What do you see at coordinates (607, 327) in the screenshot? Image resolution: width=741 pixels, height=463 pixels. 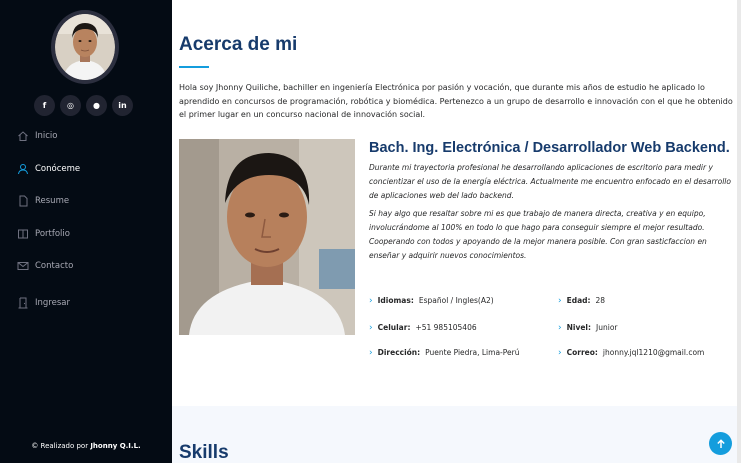 I see `fact-value: Junior` at bounding box center [607, 327].